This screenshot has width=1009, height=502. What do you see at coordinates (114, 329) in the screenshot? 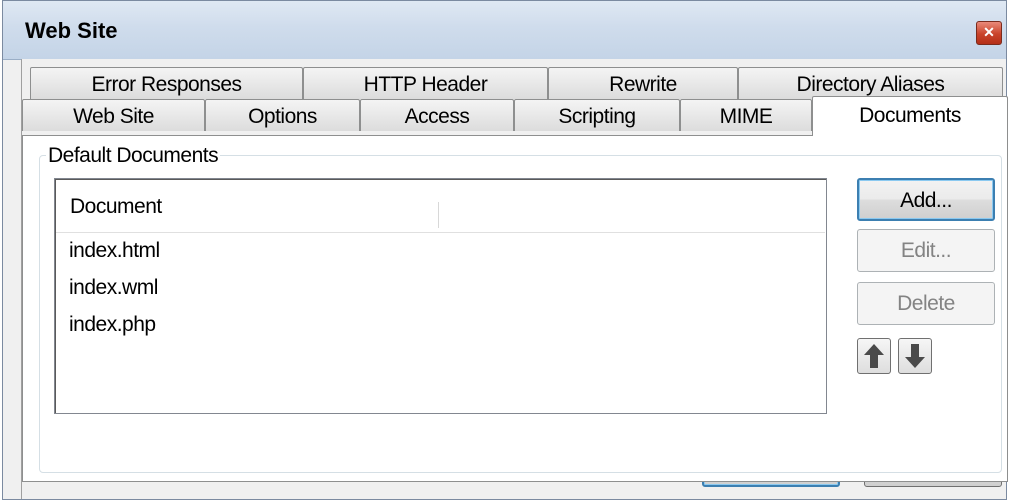
I see `list-item: index.php` at bounding box center [114, 329].